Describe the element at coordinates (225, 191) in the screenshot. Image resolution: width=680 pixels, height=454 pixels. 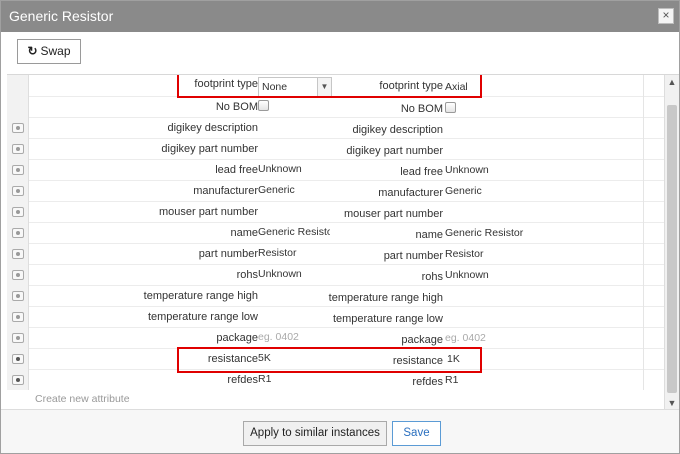
I see `manufacturer-label-left: manufacturer` at that location.